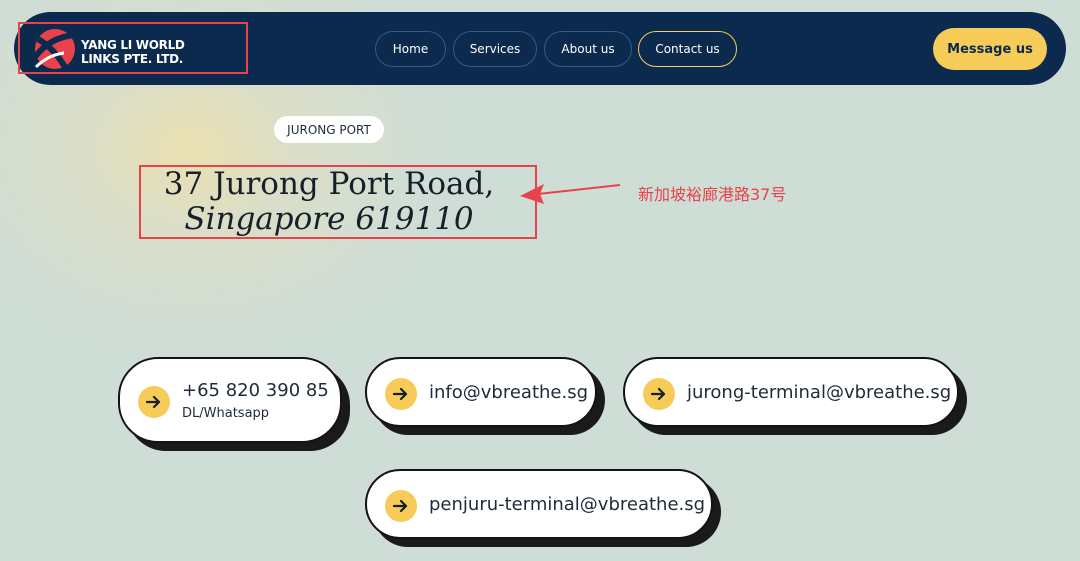 This screenshot has height=561, width=1080. What do you see at coordinates (819, 392) in the screenshot?
I see `contact-jurong-email: jurong-terminal@vbreathe.sg` at bounding box center [819, 392].